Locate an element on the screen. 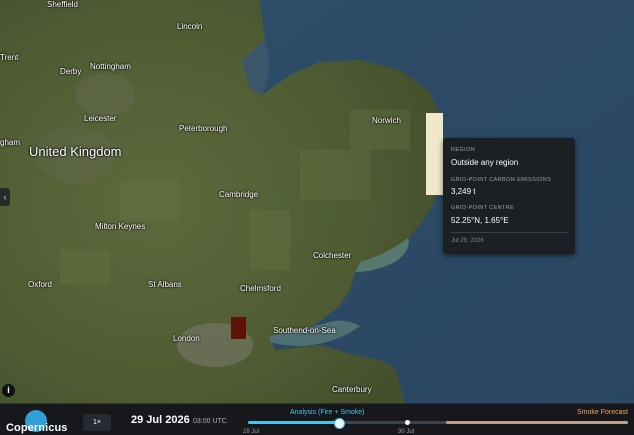 The height and width of the screenshot is (435, 634). place-label-nottingham: Nottingham is located at coordinates (110, 66).